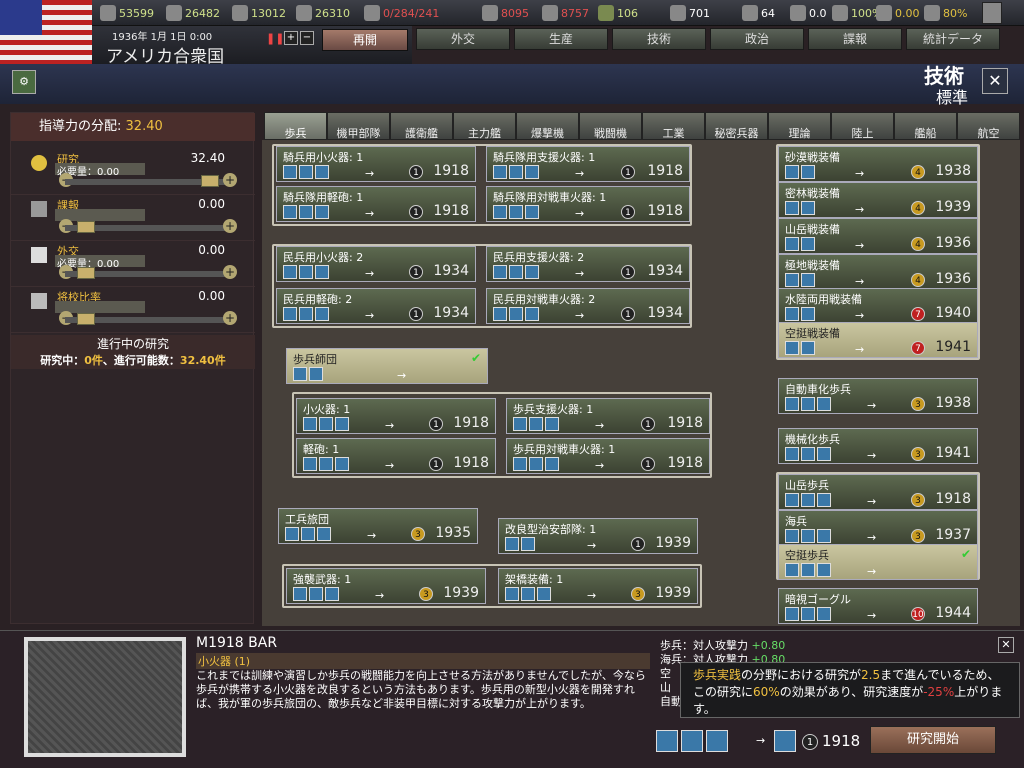 The height and width of the screenshot is (768, 1024). Describe the element at coordinates (387, 366) in the screenshot. I see `tech-node: 歩兵師団 ✔ →` at that location.